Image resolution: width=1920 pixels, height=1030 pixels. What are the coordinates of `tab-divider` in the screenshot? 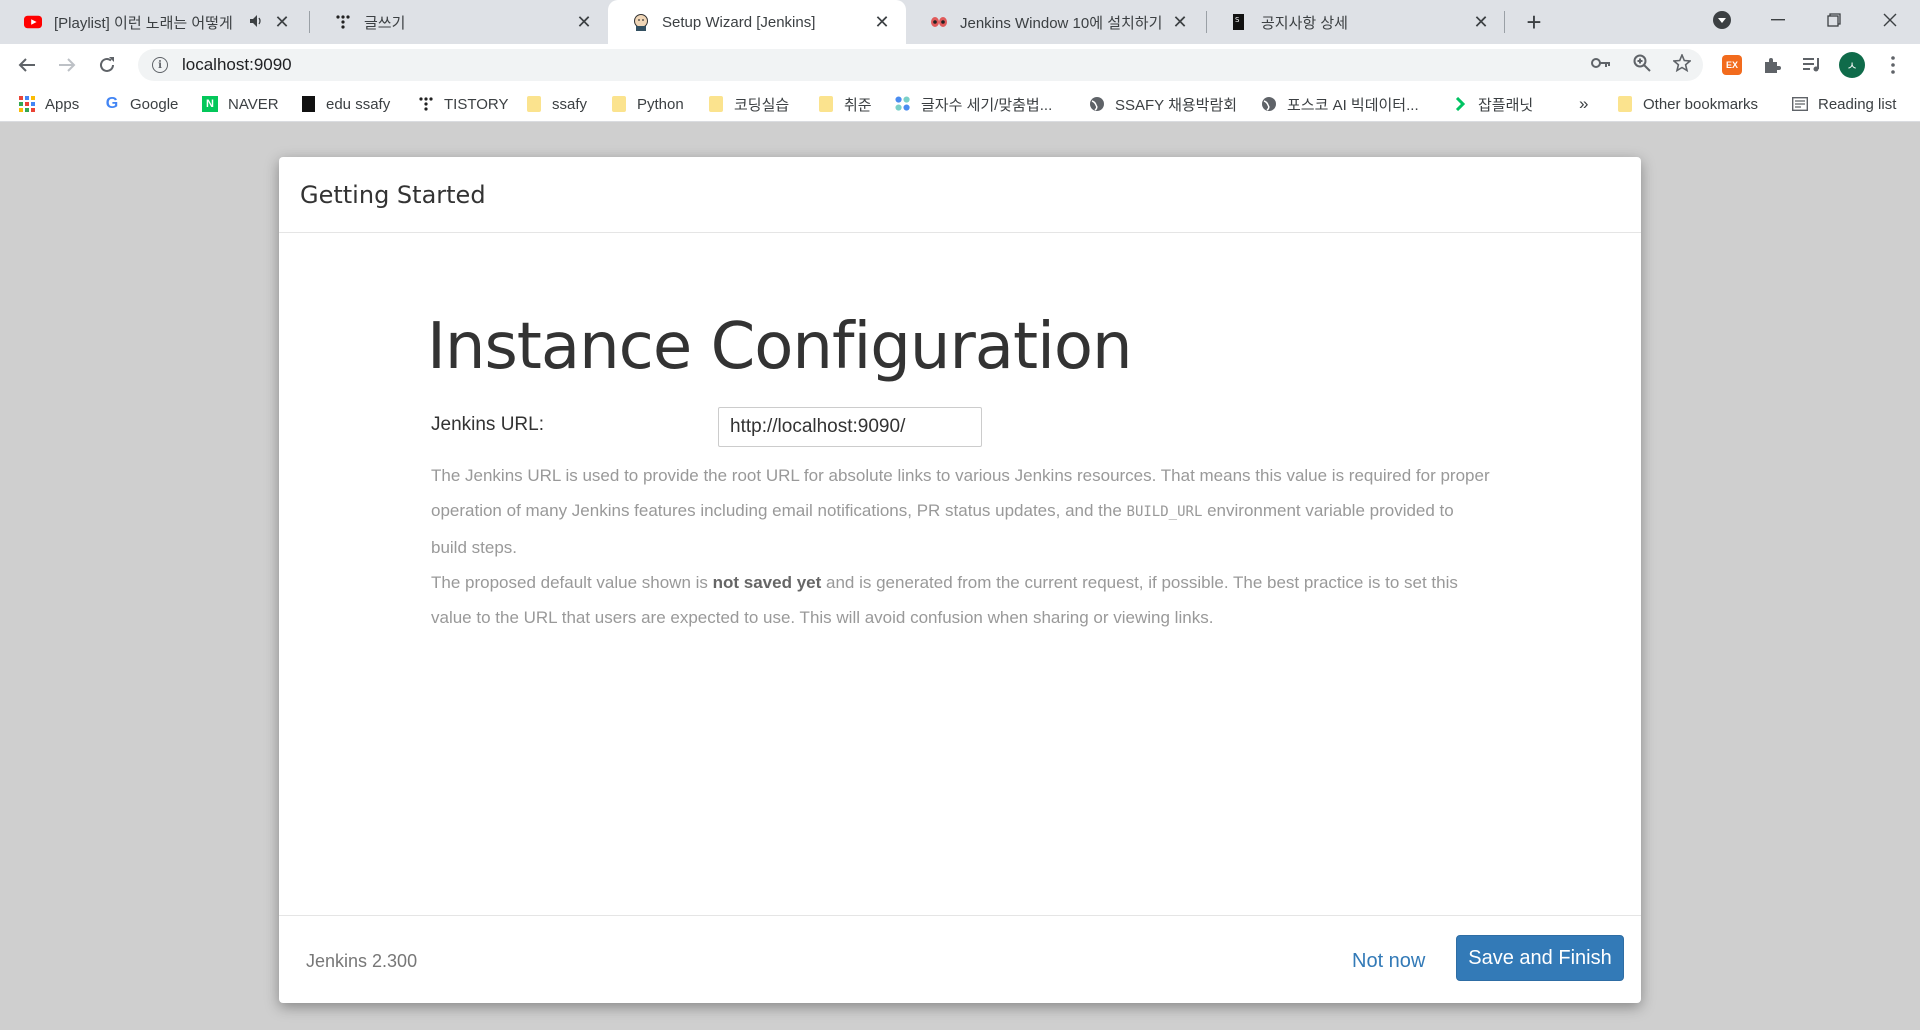 It's located at (1504, 22).